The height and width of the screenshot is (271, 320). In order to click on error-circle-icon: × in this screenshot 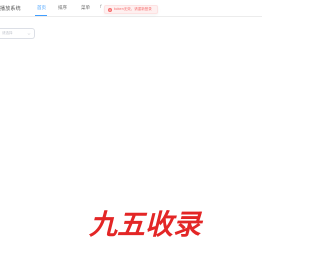, I will do `click(110, 9)`.